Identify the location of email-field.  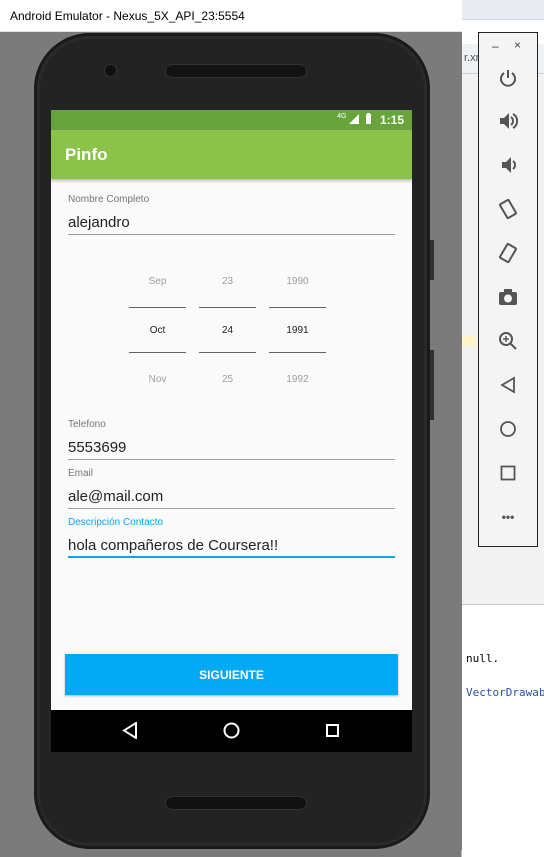
(231, 497).